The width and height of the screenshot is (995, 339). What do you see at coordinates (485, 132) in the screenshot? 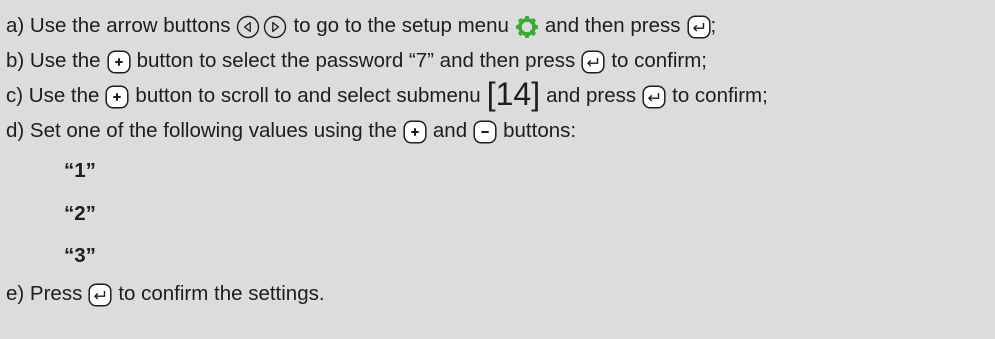
I see `minus-icon` at bounding box center [485, 132].